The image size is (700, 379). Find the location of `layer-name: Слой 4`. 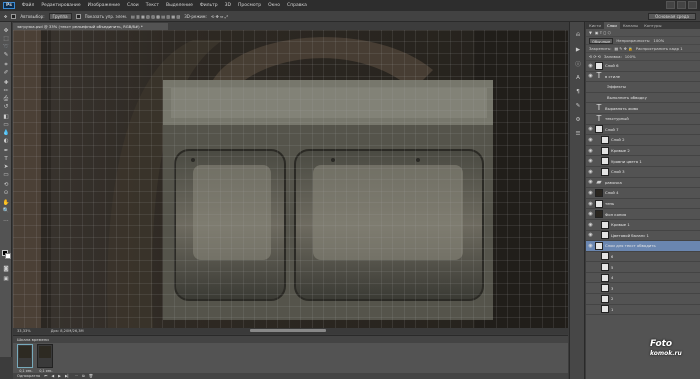

layer-name: Слой 4 is located at coordinates (612, 192).